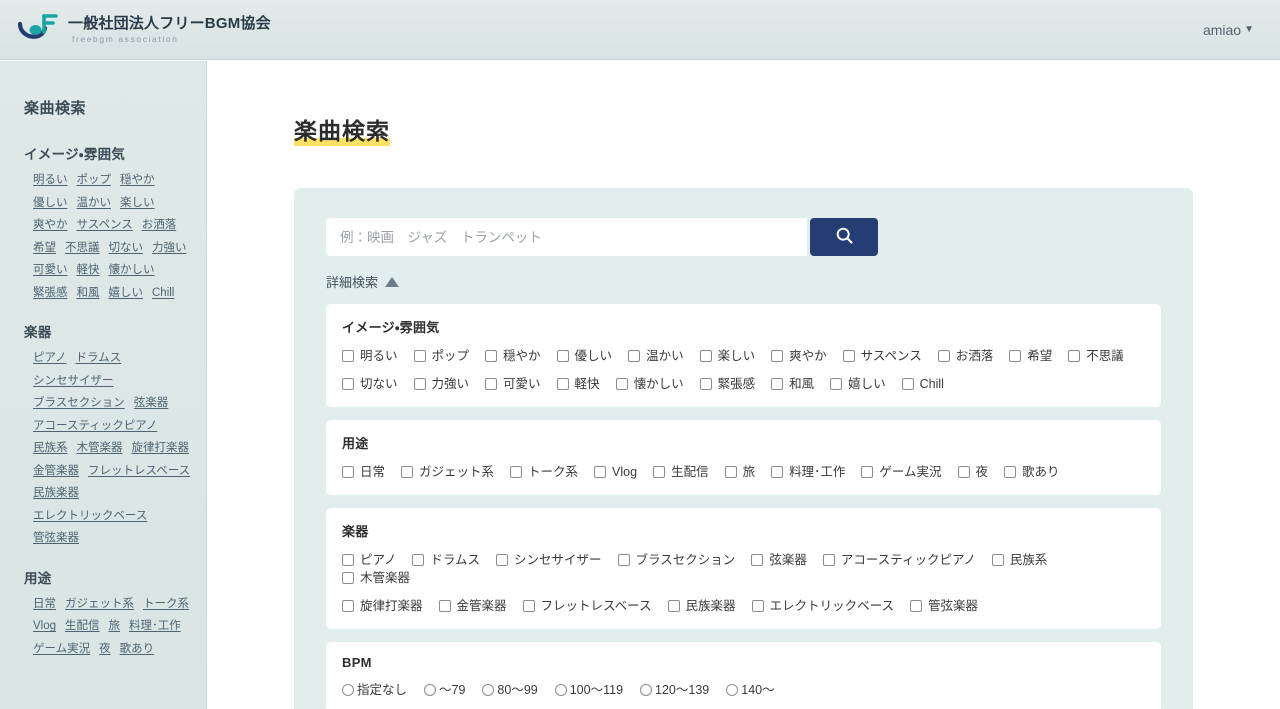 This screenshot has width=1280, height=709. Describe the element at coordinates (73, 381) in the screenshot. I see `sidebar-link: シンセサイザー` at that location.